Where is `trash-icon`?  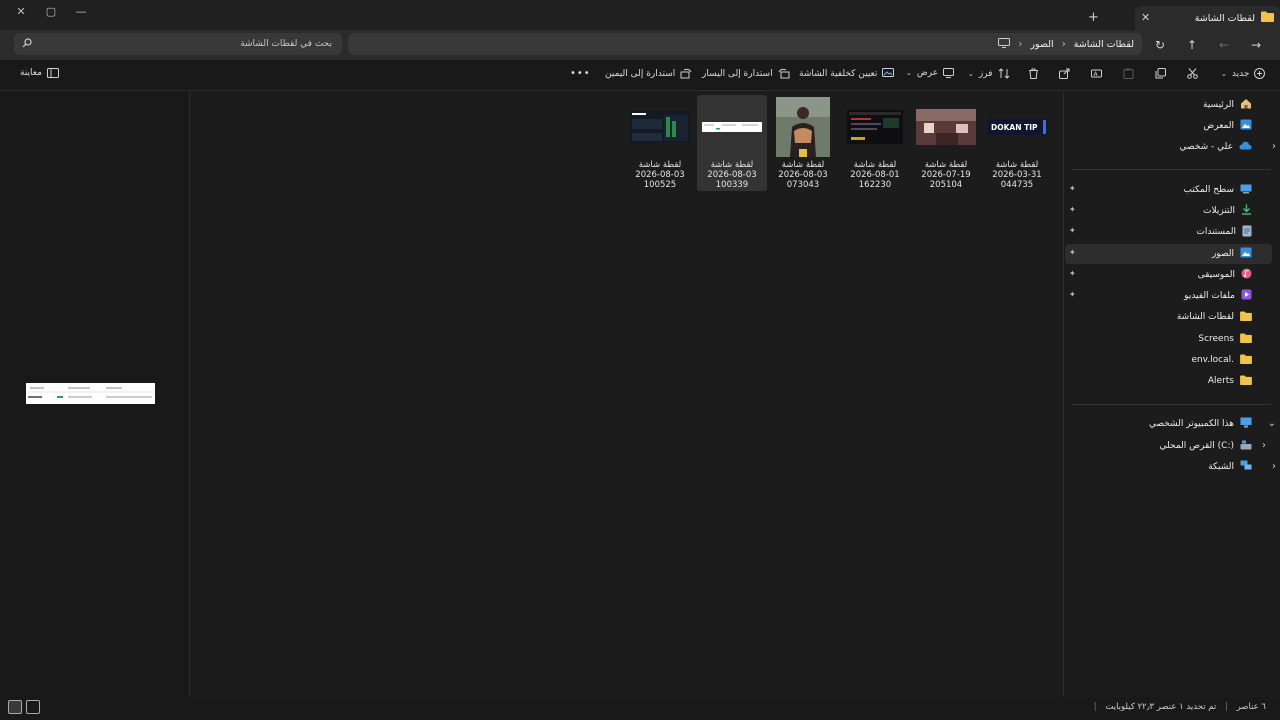
trash-icon is located at coordinates (1033, 73).